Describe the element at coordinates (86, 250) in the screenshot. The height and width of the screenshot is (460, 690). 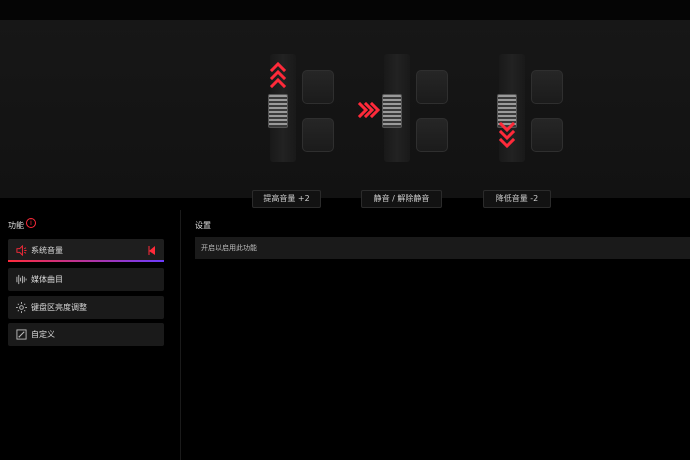
I see `sidebar-item-system-volume: 系统音量` at that location.